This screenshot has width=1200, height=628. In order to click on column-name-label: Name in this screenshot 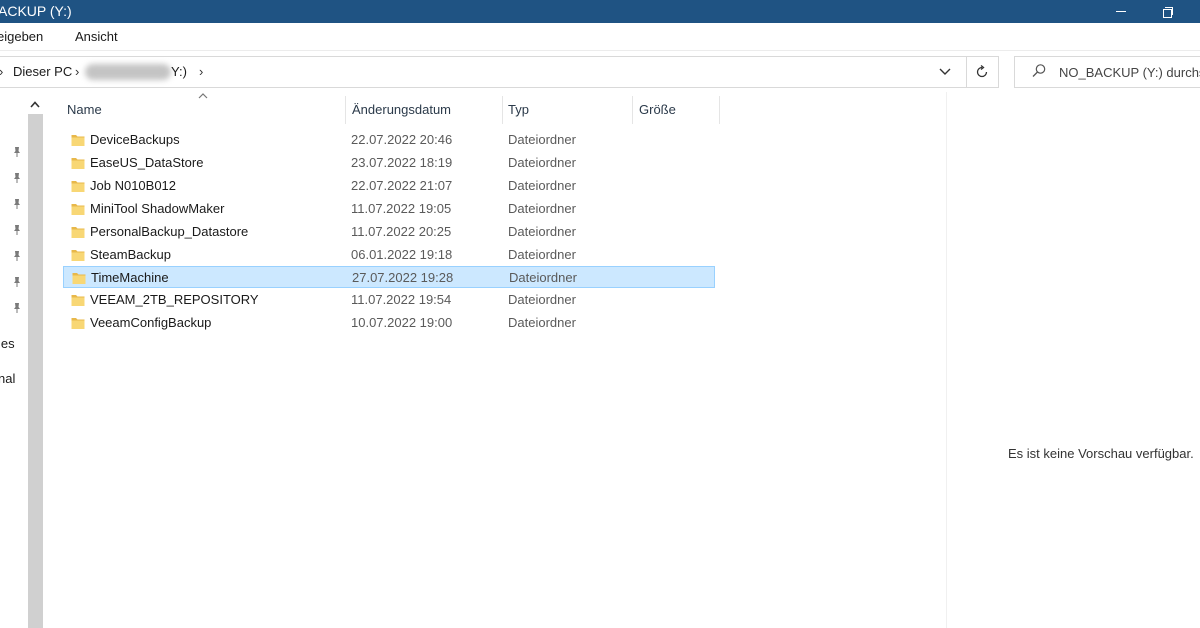, I will do `click(84, 109)`.